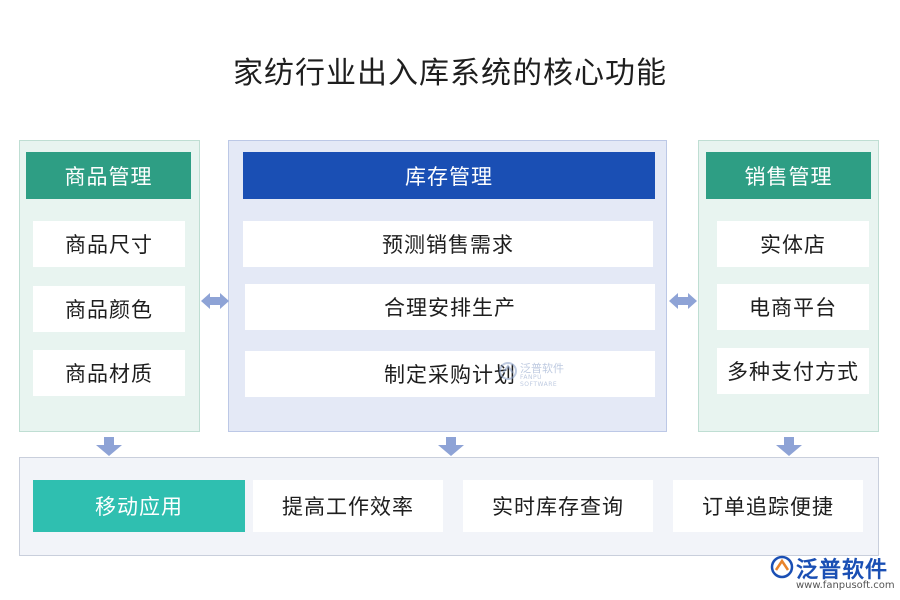 Image resolution: width=900 pixels, height=600 pixels. I want to click on product-management-header: 商品管理, so click(108, 175).